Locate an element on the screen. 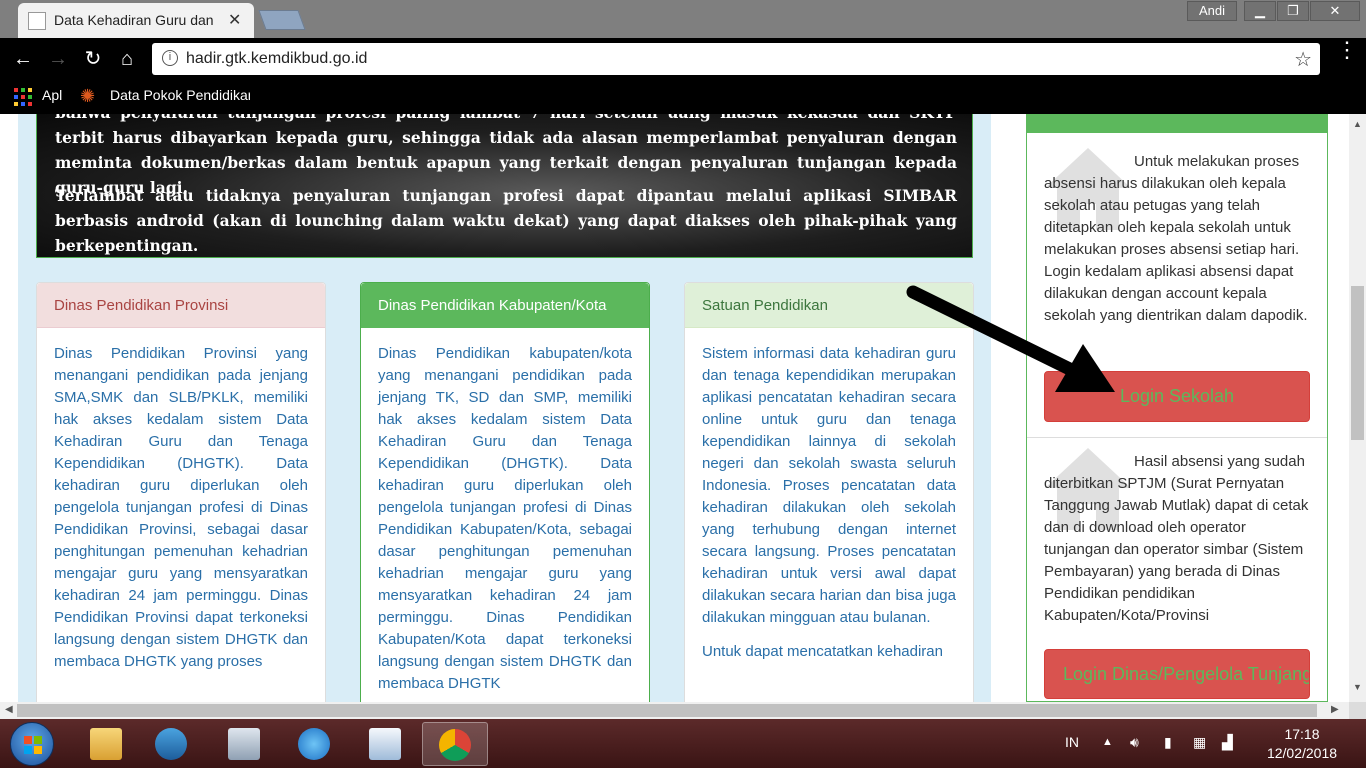 The width and height of the screenshot is (1366, 768). windows-logo-icon is located at coordinates (33, 745).